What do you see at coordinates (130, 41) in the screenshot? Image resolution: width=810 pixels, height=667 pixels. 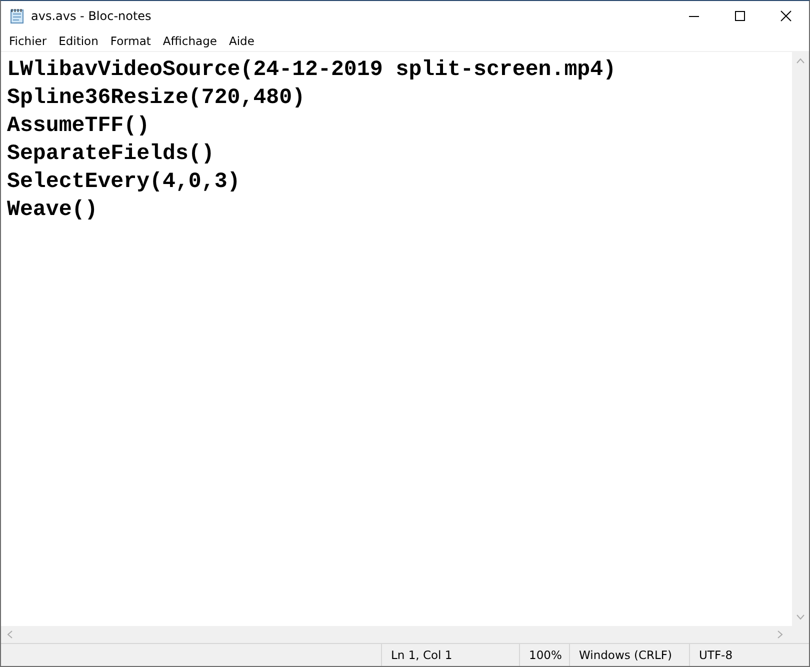 I see `menu-item: Format` at bounding box center [130, 41].